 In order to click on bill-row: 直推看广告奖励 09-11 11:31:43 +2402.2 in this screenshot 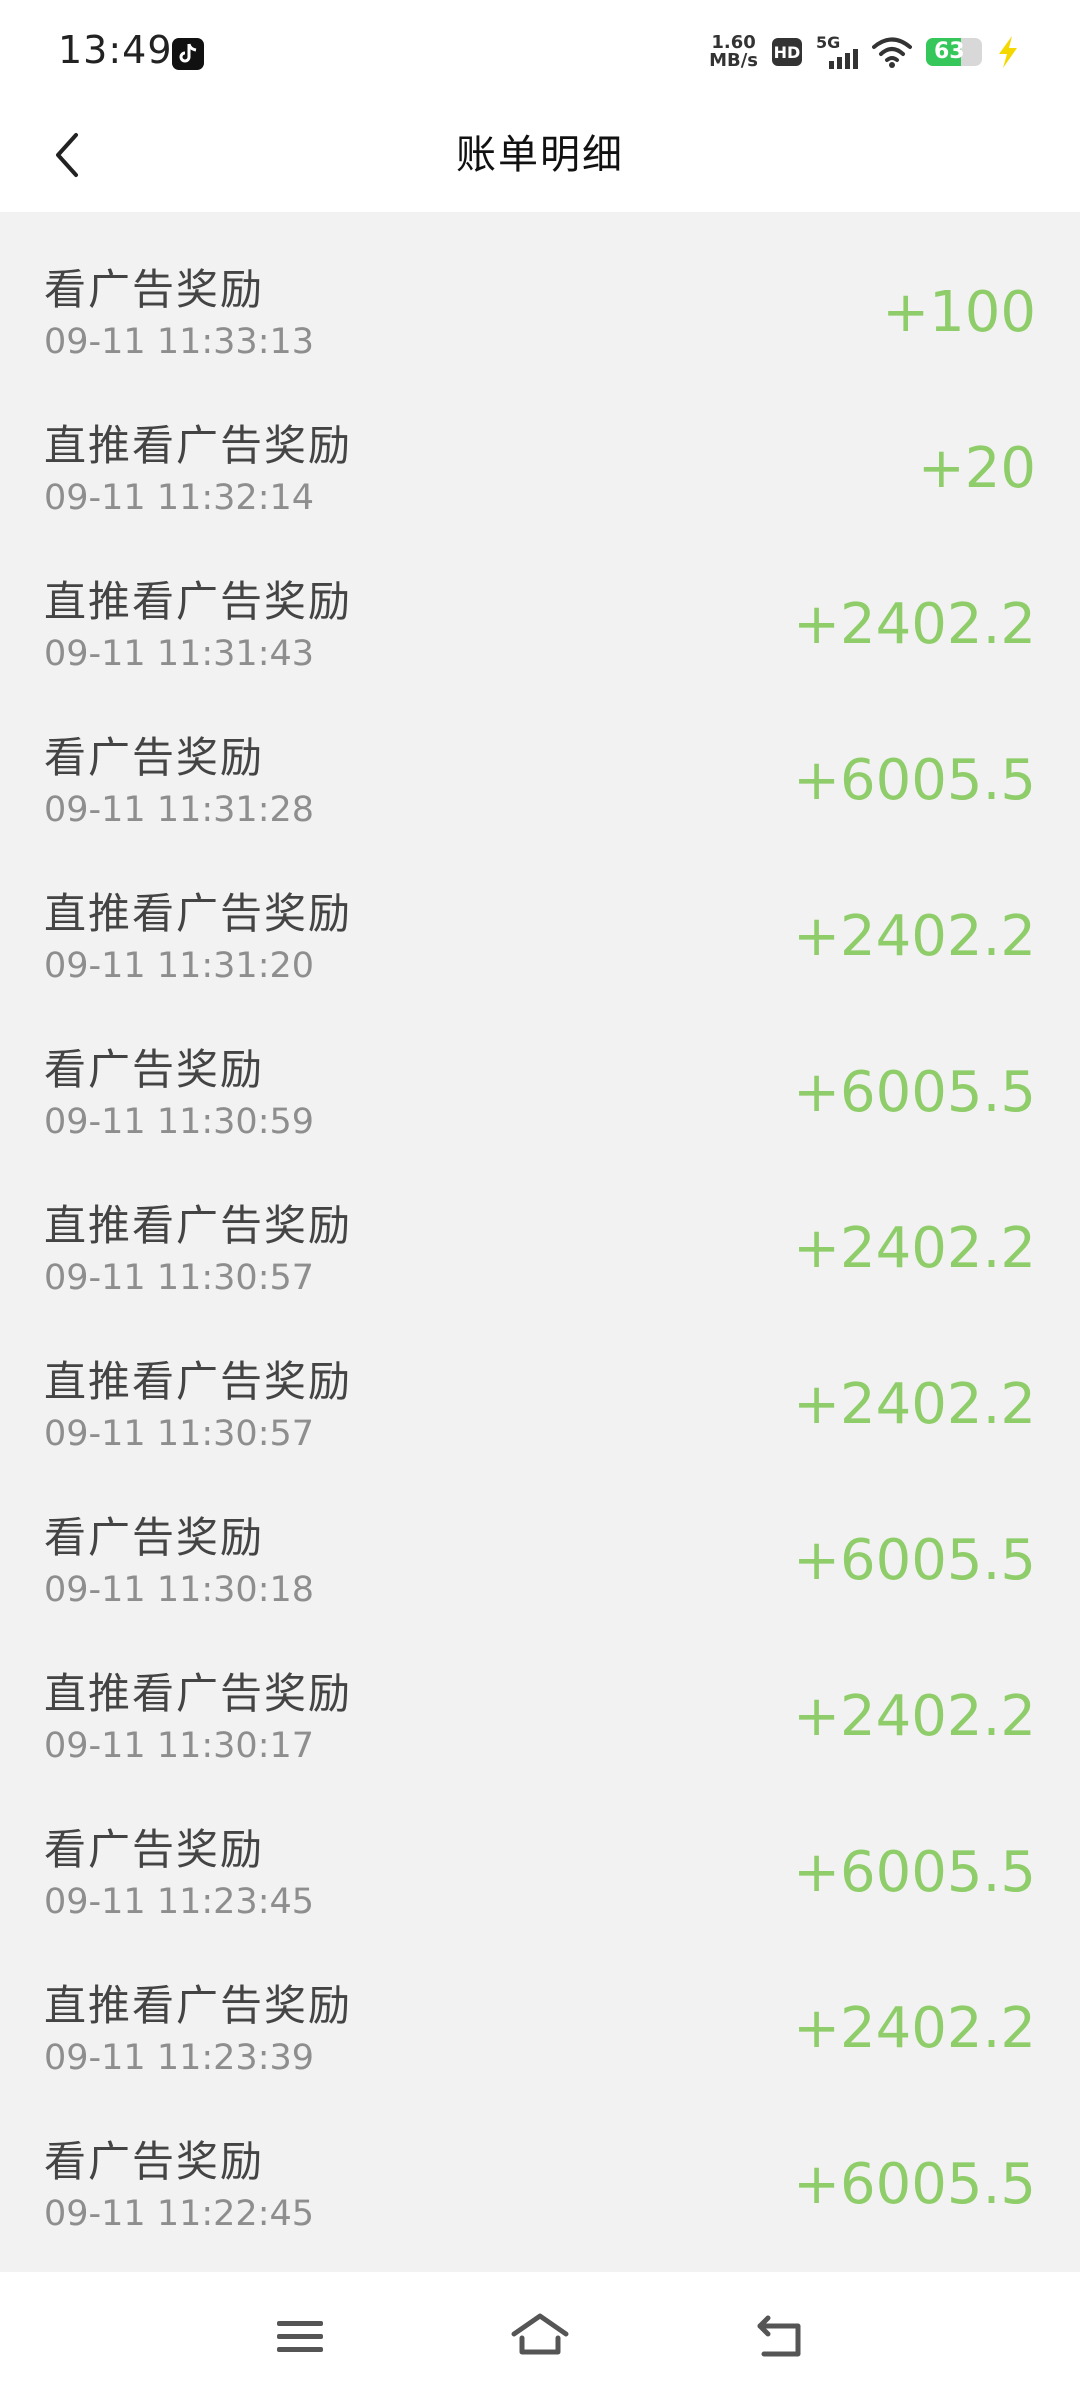, I will do `click(540, 630)`.